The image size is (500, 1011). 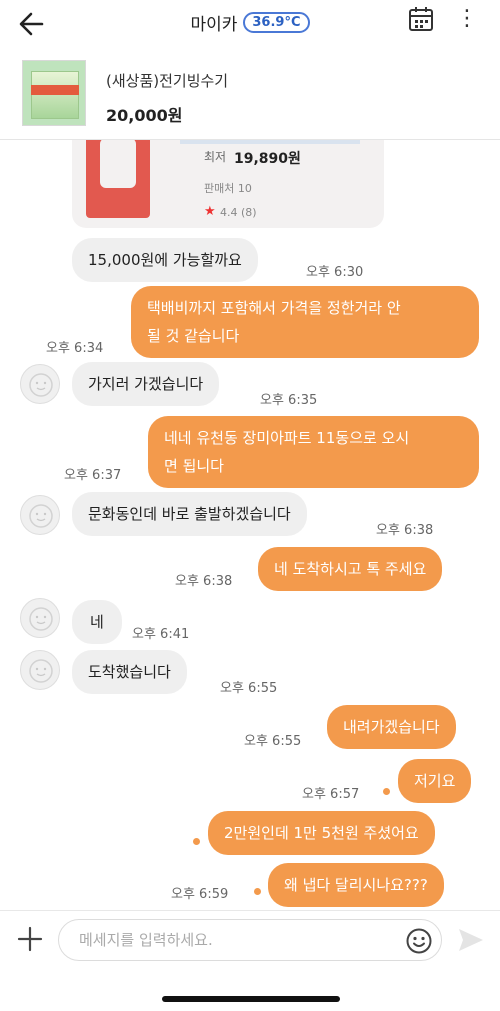 I want to click on plus-icon, so click(x=30, y=939).